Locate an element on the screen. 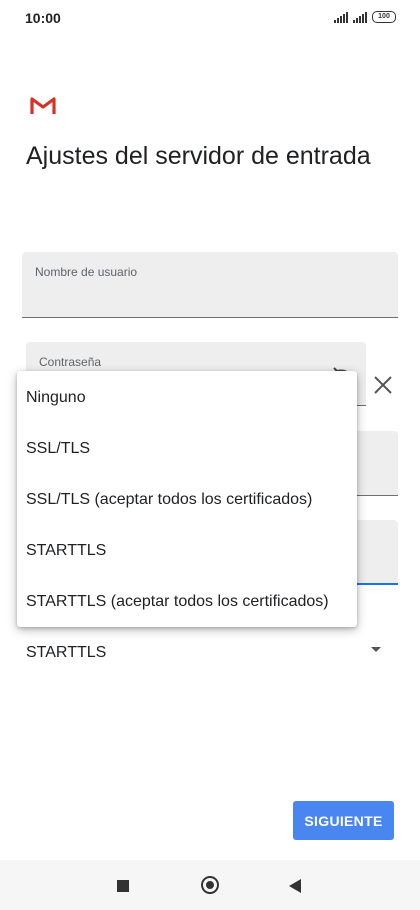  home-icon is located at coordinates (210, 885).